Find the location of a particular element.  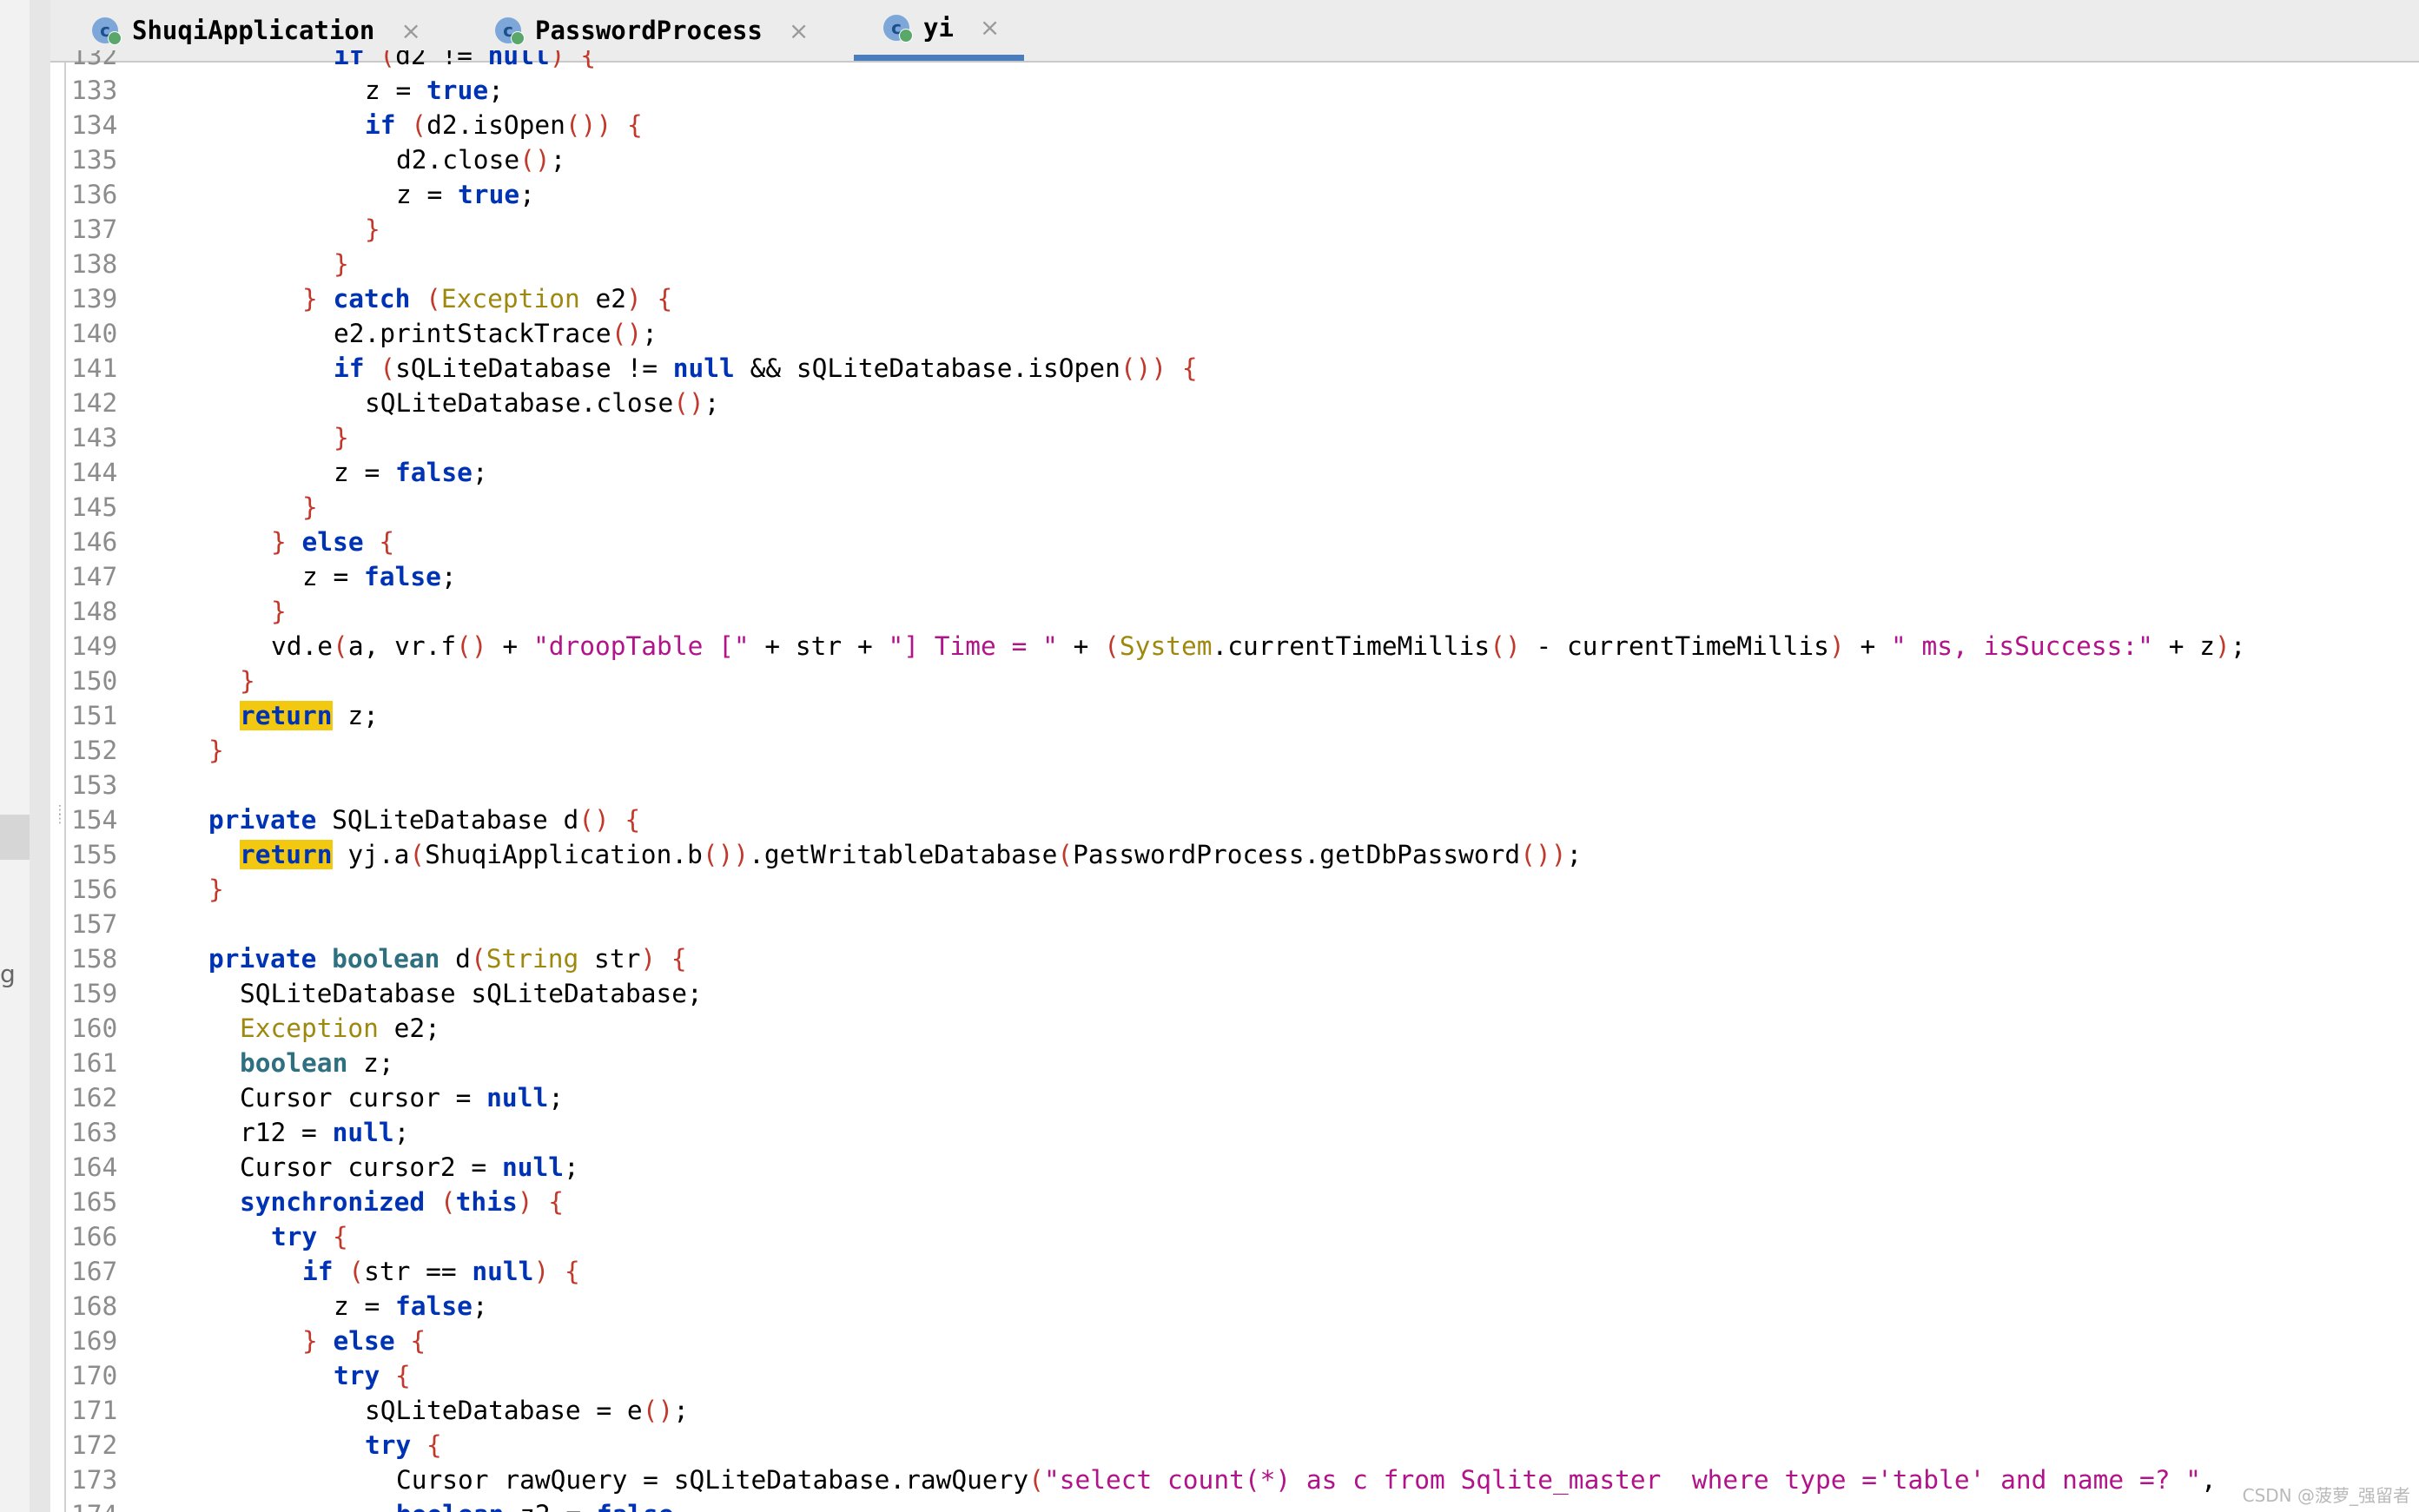

splitter-grip-icon: ⋮ ⋮ is located at coordinates (60, 823).